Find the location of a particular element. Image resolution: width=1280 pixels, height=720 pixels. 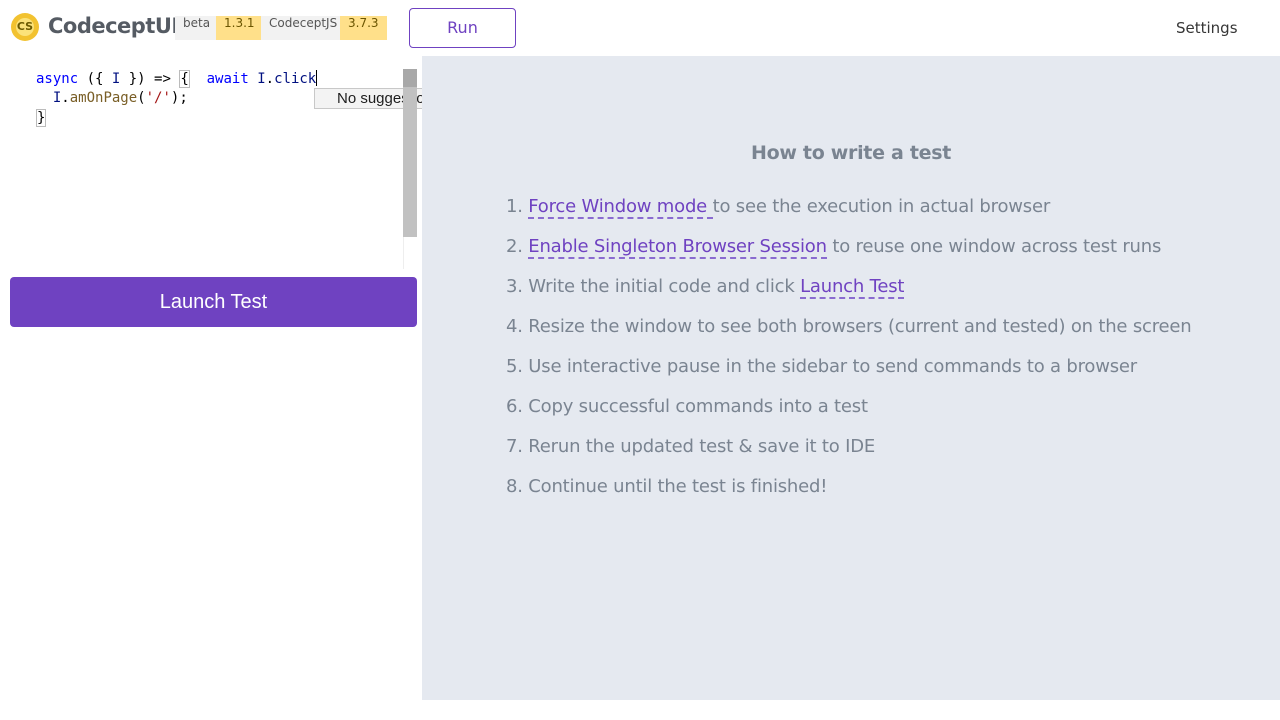

code-line-2: I.amOnPage('/'); is located at coordinates (120, 98).